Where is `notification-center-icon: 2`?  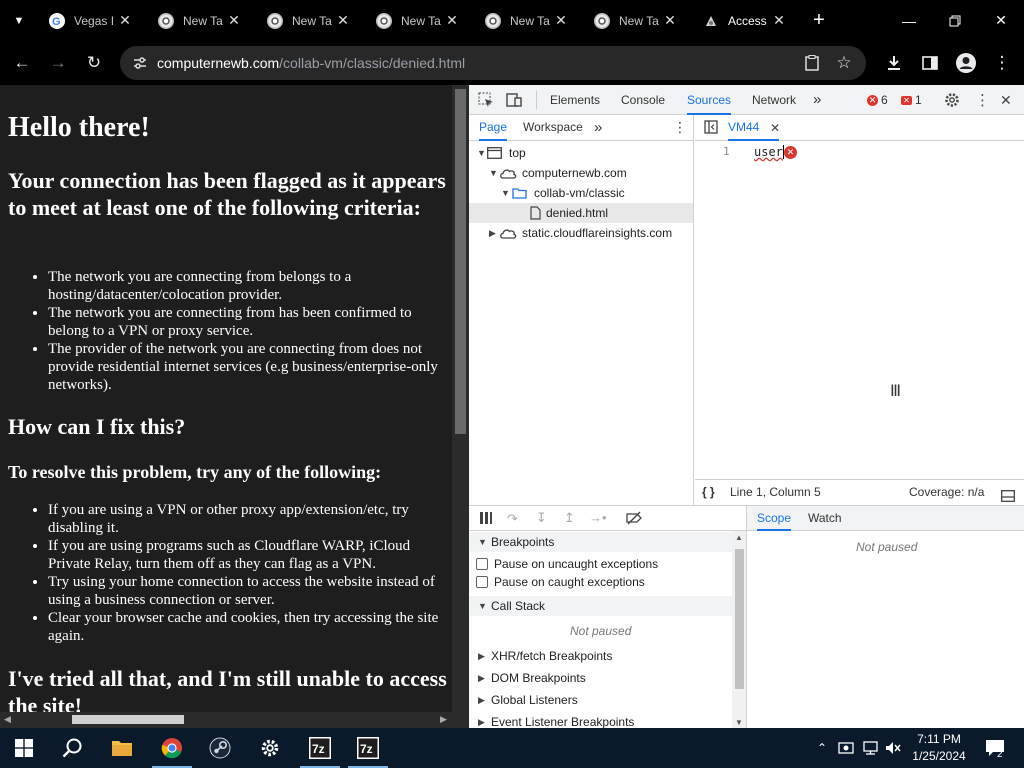
notification-center-icon: 2 is located at coordinates (995, 748).